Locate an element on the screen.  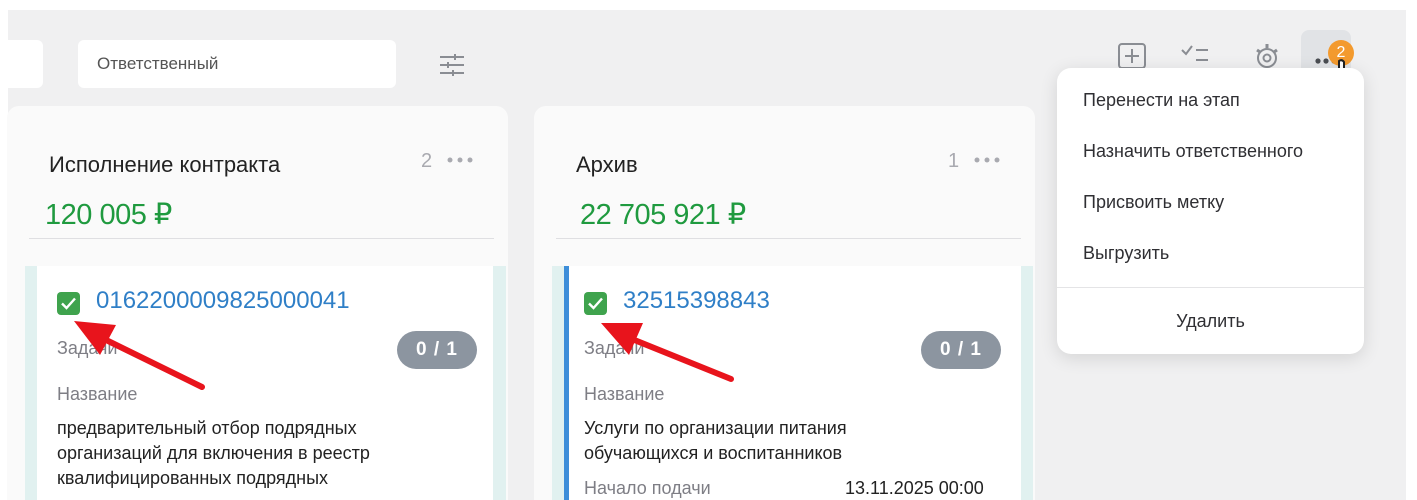
column-count: 2 is located at coordinates (427, 161).